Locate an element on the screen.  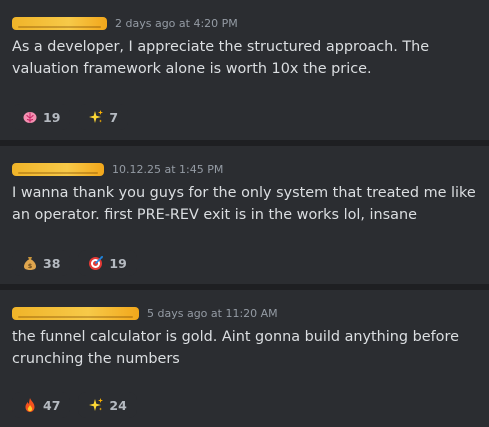
reaction-brain: 19 is located at coordinates (41, 117).